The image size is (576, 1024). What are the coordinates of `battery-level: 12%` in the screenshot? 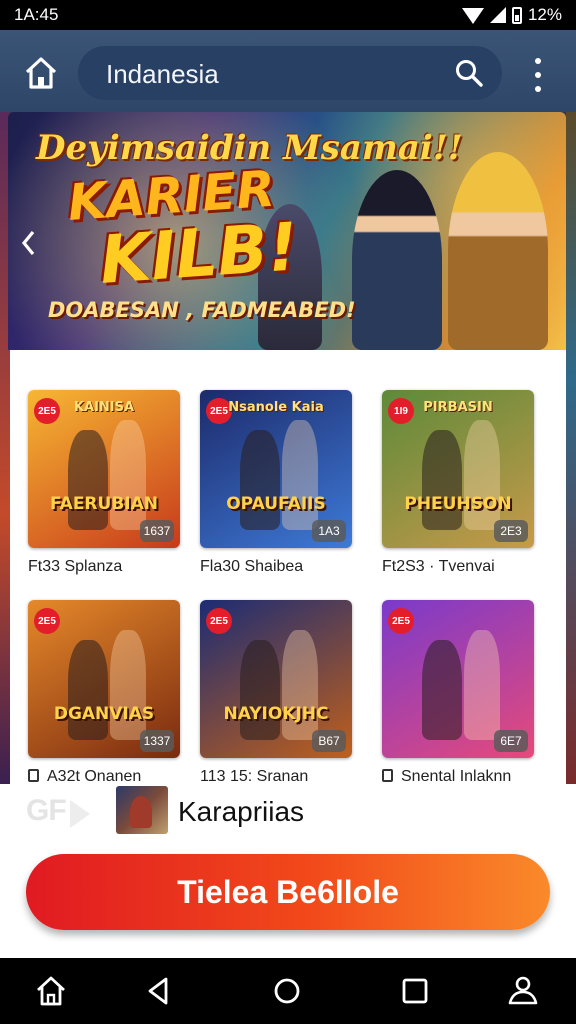 It's located at (544, 14).